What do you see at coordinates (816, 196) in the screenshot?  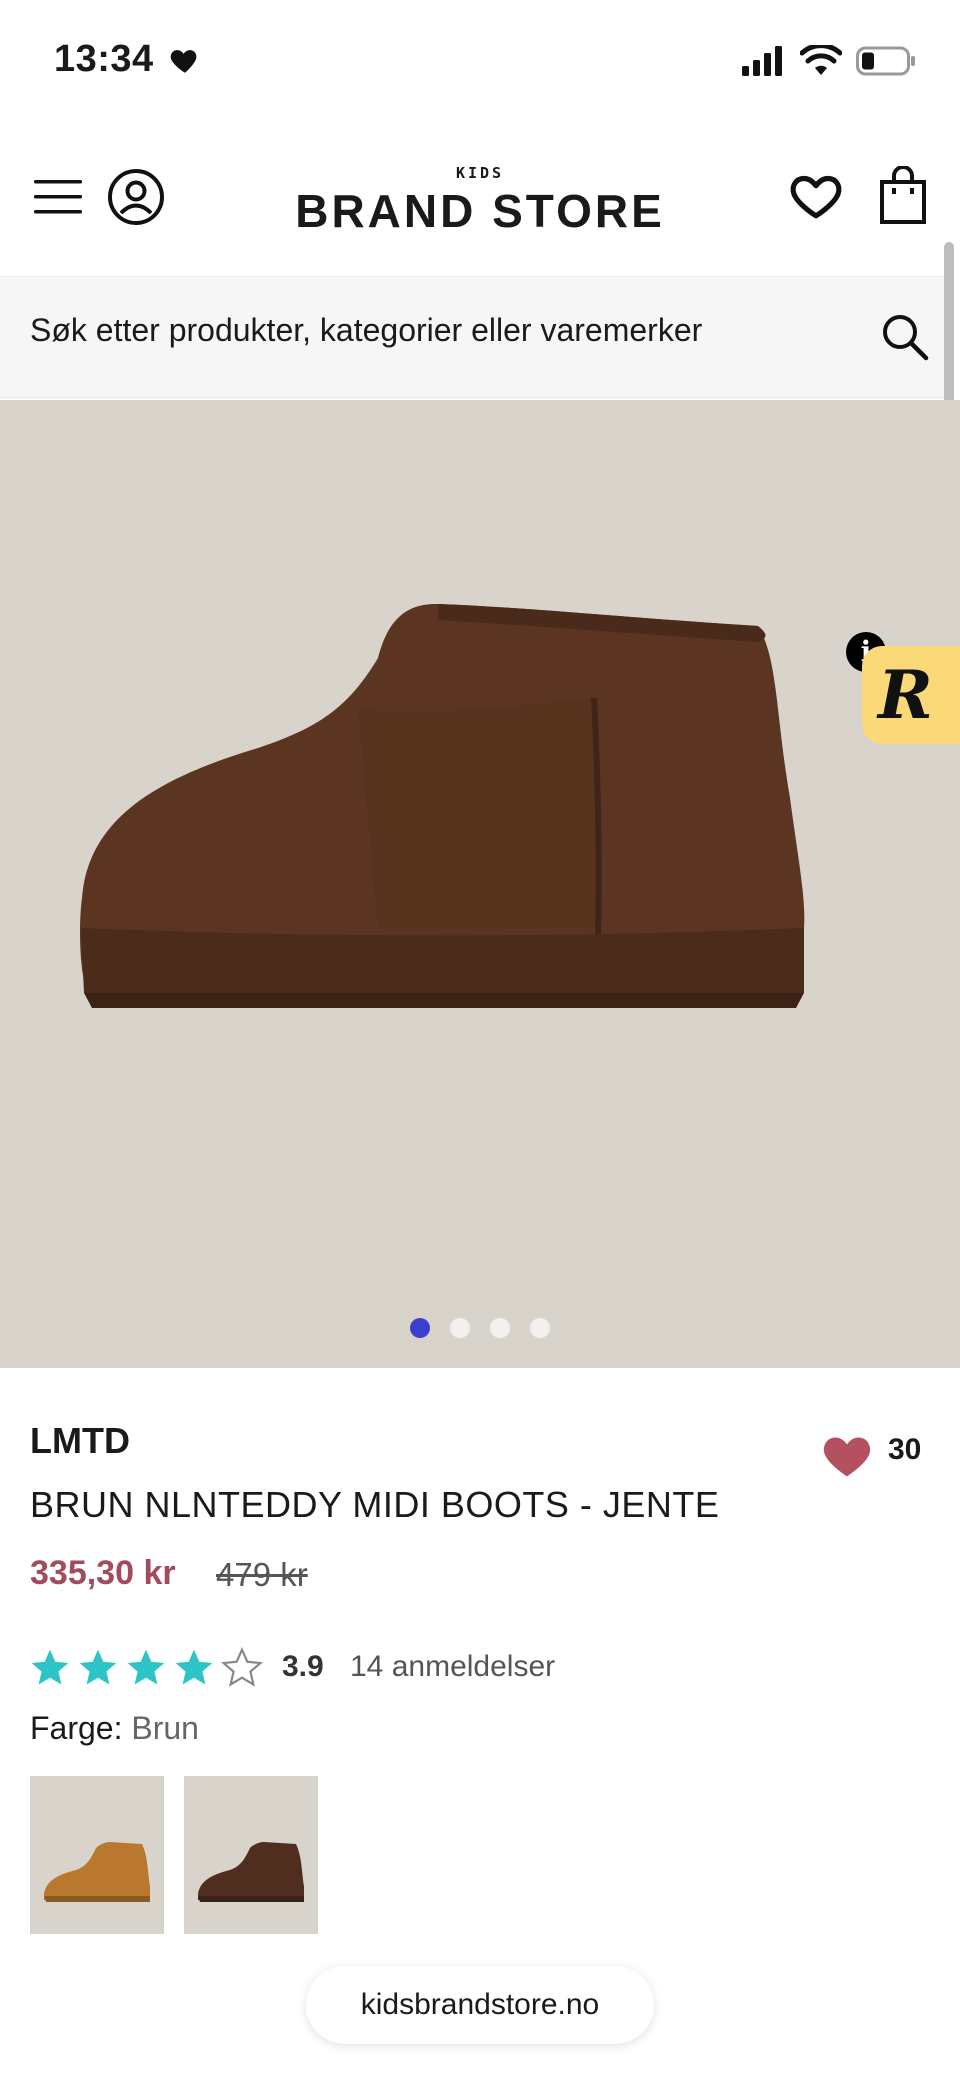 I see `wishlist-icon` at bounding box center [816, 196].